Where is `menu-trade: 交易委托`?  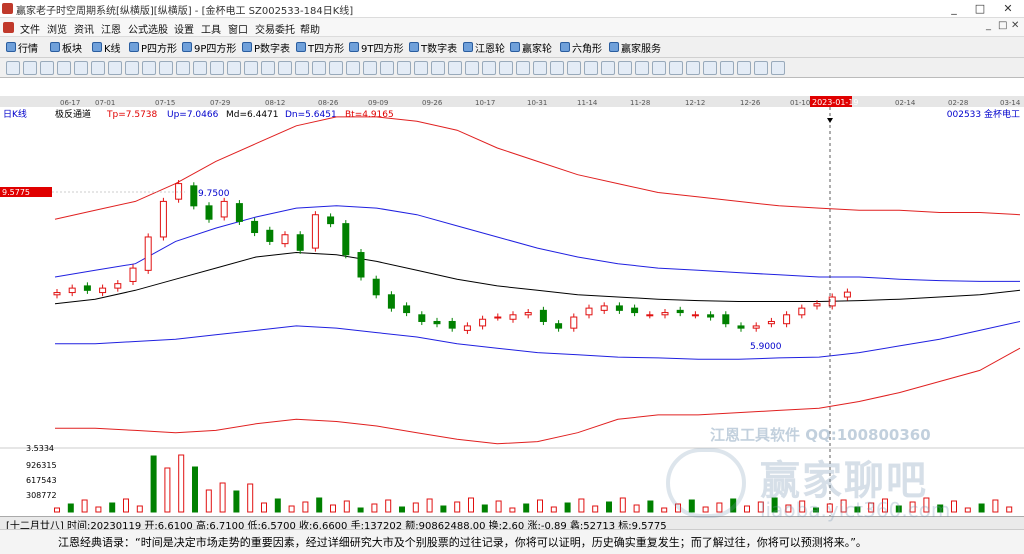 menu-trade: 交易委托 is located at coordinates (275, 28).